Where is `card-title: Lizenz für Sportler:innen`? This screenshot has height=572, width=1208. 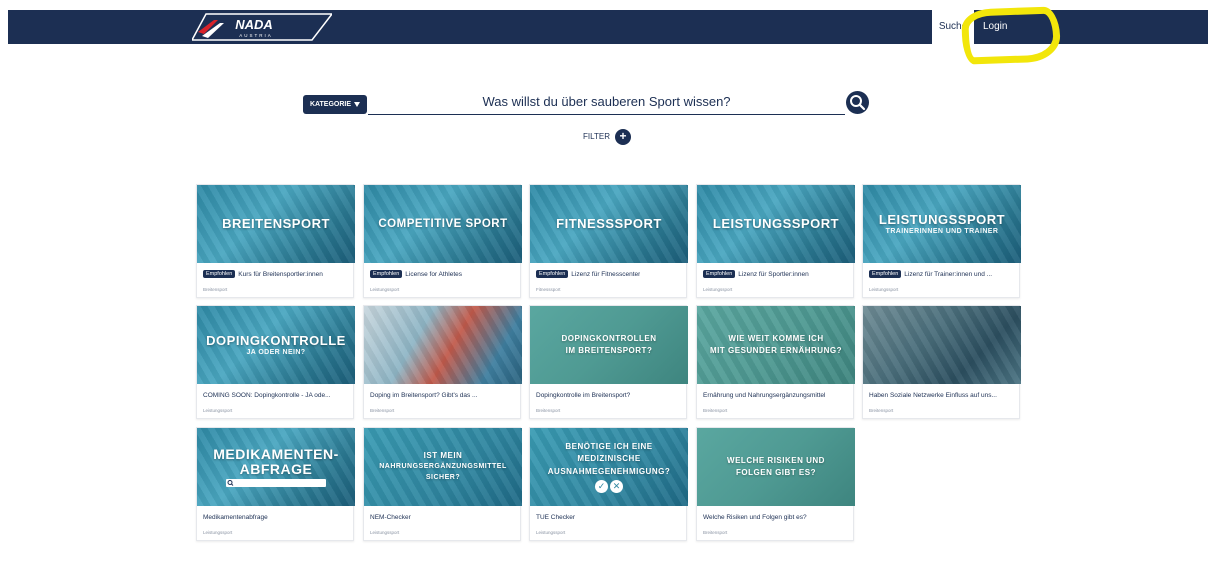
card-title: Lizenz für Sportler:innen is located at coordinates (773, 274).